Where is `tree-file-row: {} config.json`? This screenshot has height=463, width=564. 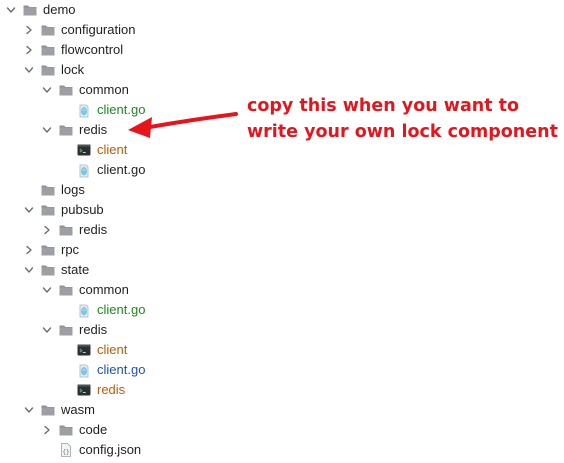 tree-file-row: {} config.json is located at coordinates (90, 450).